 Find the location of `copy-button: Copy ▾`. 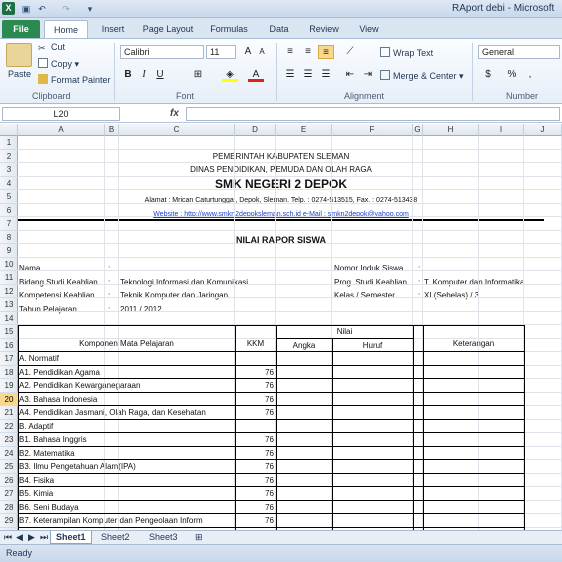

copy-button: Copy ▾ is located at coordinates (58, 64).